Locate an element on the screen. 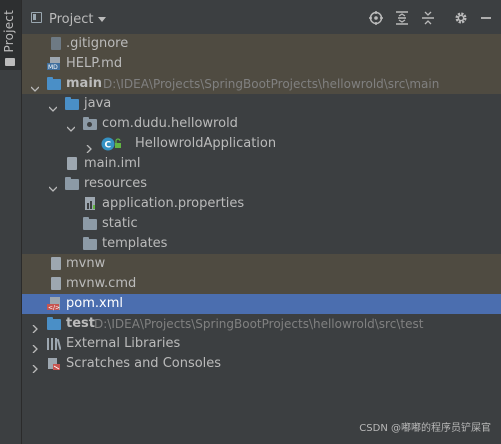  properties-file-icon is located at coordinates (90, 204).